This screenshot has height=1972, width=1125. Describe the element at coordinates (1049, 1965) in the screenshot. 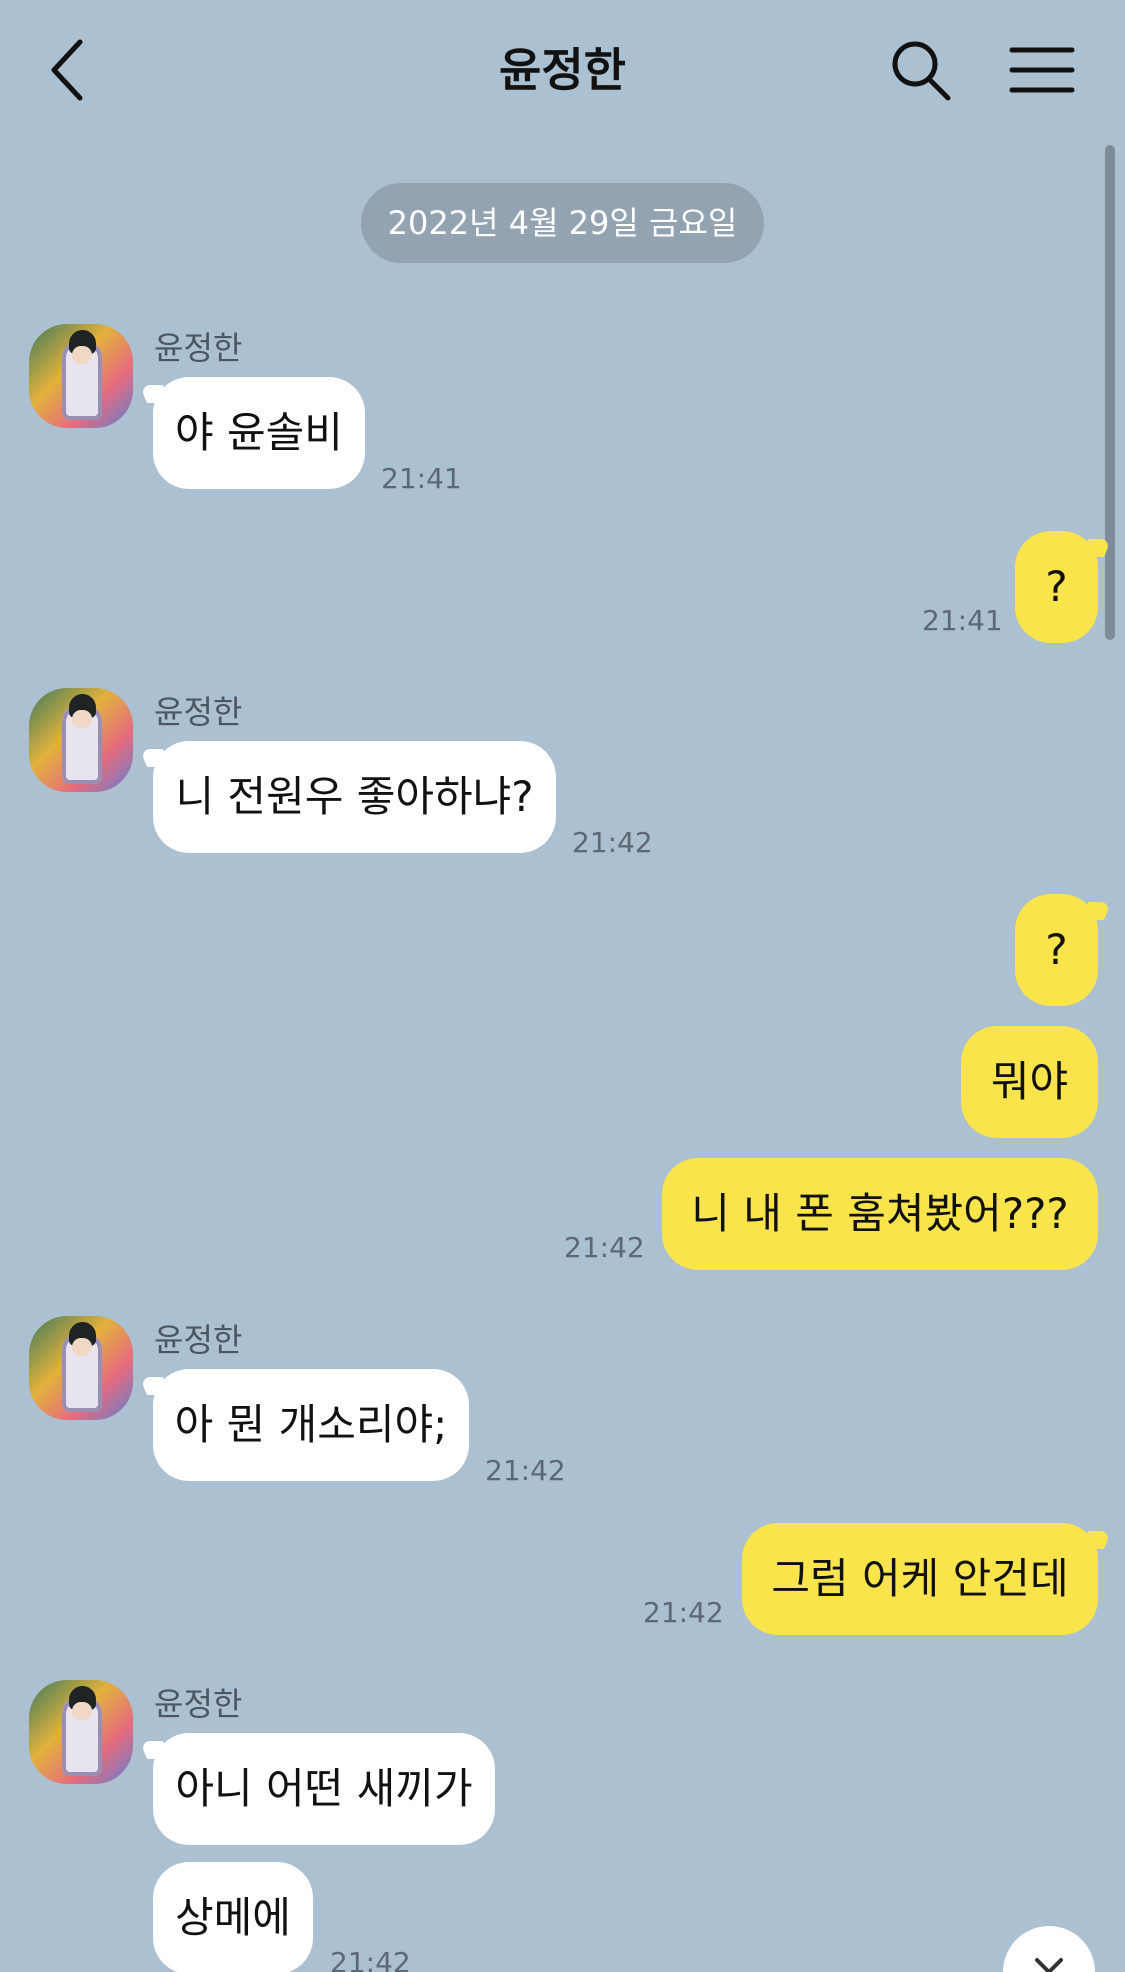

I see `chevron-down-icon` at that location.